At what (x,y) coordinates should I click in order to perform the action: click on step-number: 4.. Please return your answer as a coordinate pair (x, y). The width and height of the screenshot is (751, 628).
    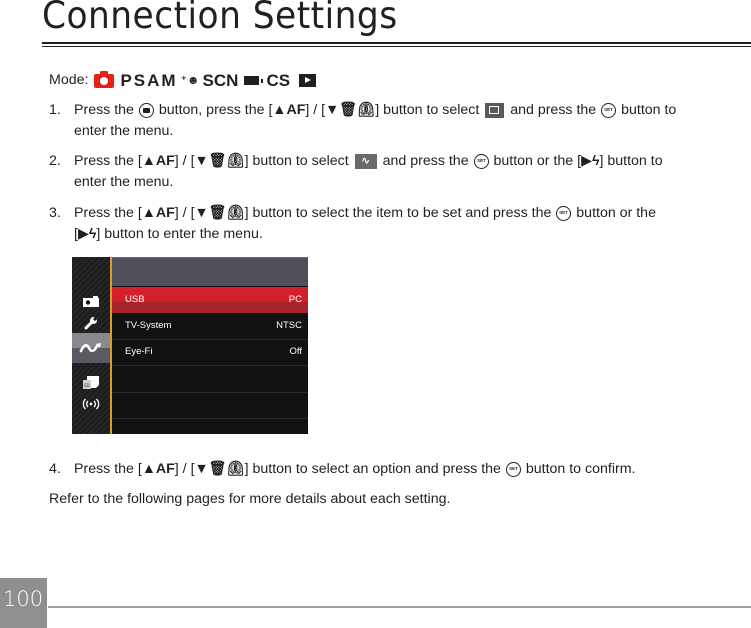
    Looking at the image, I should click on (55, 469).